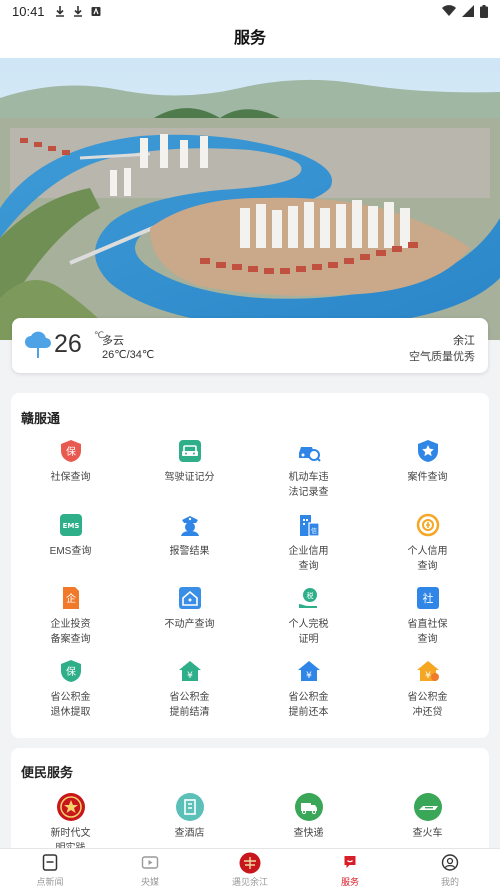 Image resolution: width=500 pixels, height=890 pixels. What do you see at coordinates (427, 451) in the screenshot?
I see `star-badge-icon` at bounding box center [427, 451].